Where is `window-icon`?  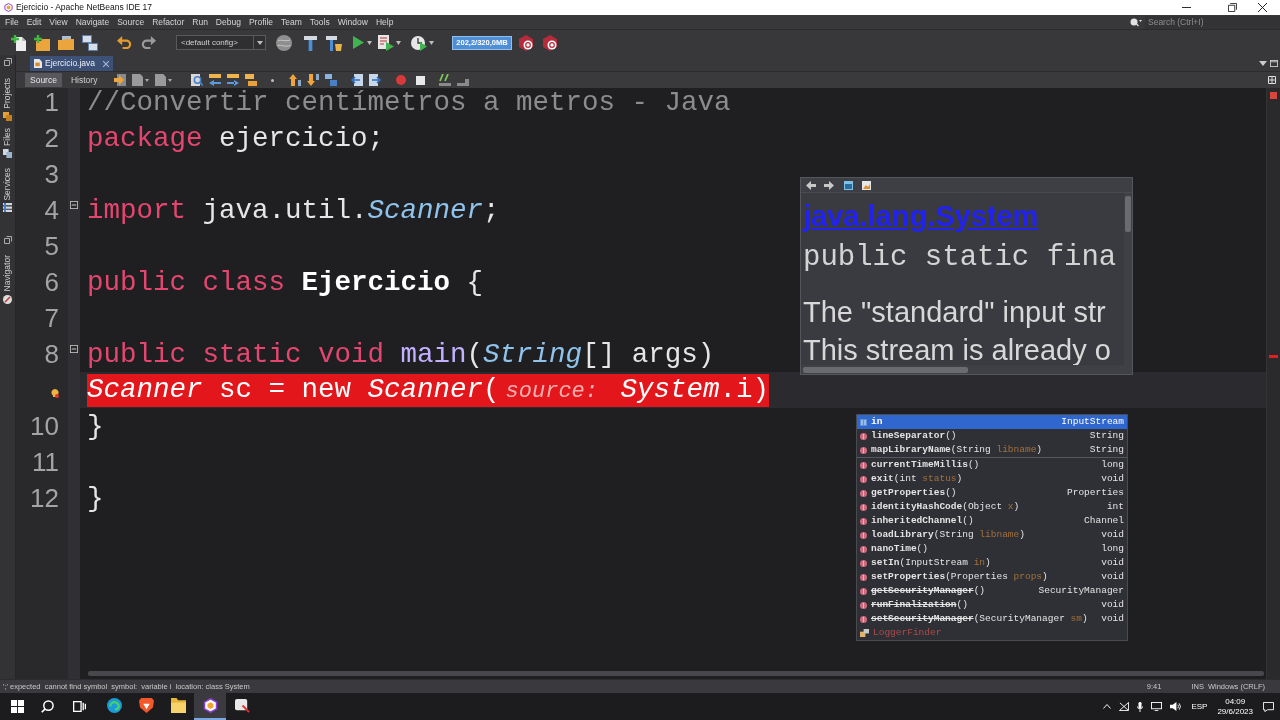
window-icon is located at coordinates (848, 185).